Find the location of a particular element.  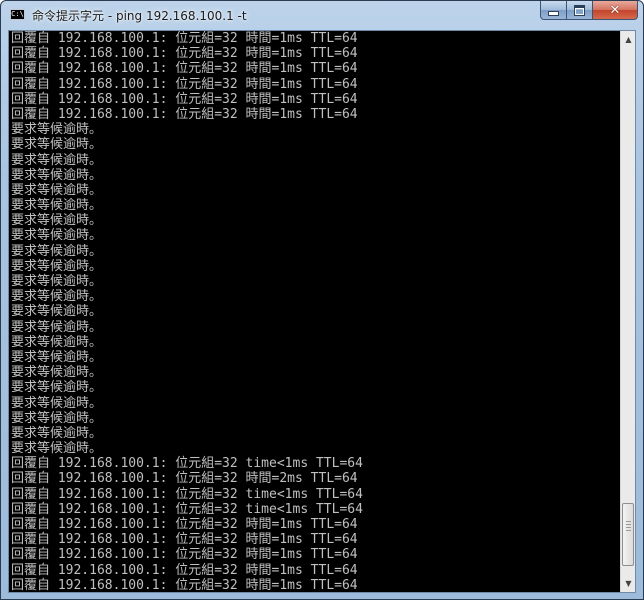

maximize-button is located at coordinates (580, 10).